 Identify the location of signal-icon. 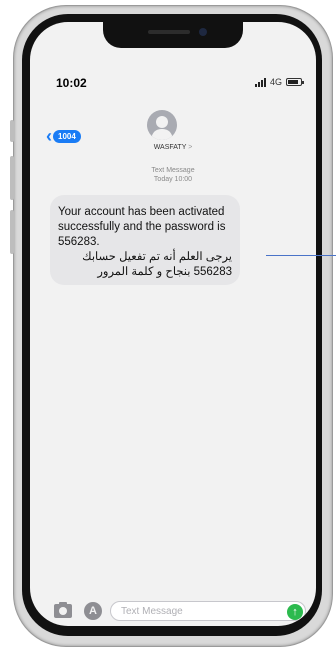
(260, 82).